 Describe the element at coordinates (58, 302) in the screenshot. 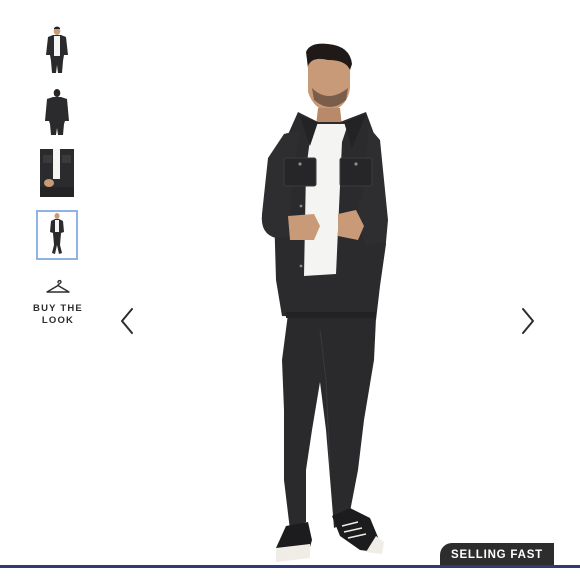

I see `buy-the-look-button: BUY THE LOOK` at that location.